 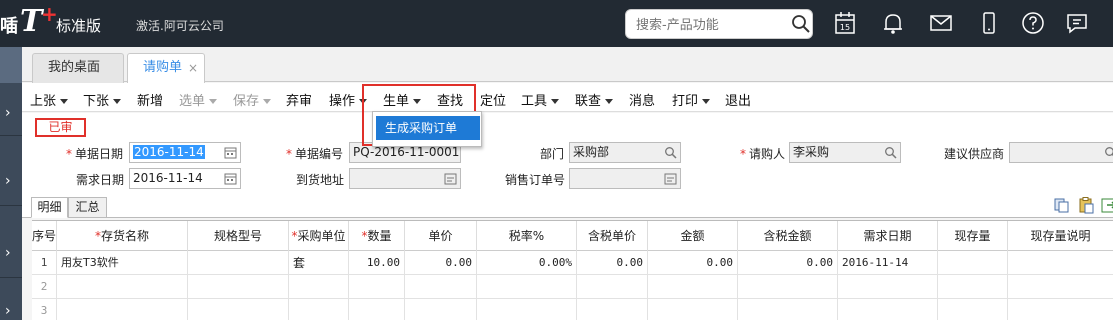 I want to click on save-button: 保存, so click(x=252, y=99).